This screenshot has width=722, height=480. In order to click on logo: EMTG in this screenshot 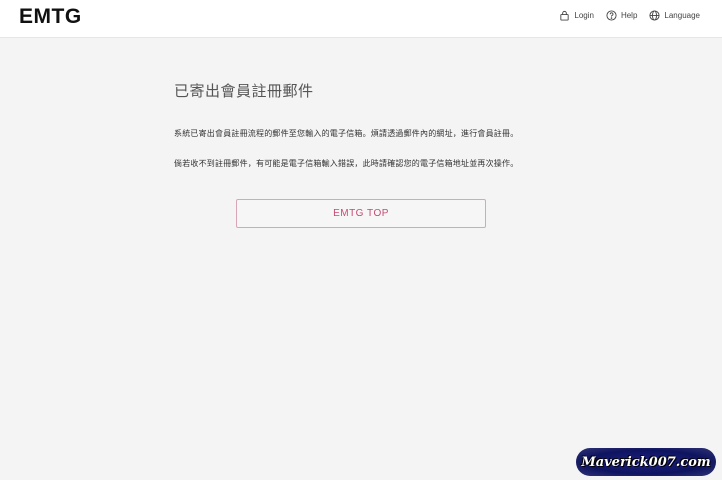, I will do `click(50, 17)`.